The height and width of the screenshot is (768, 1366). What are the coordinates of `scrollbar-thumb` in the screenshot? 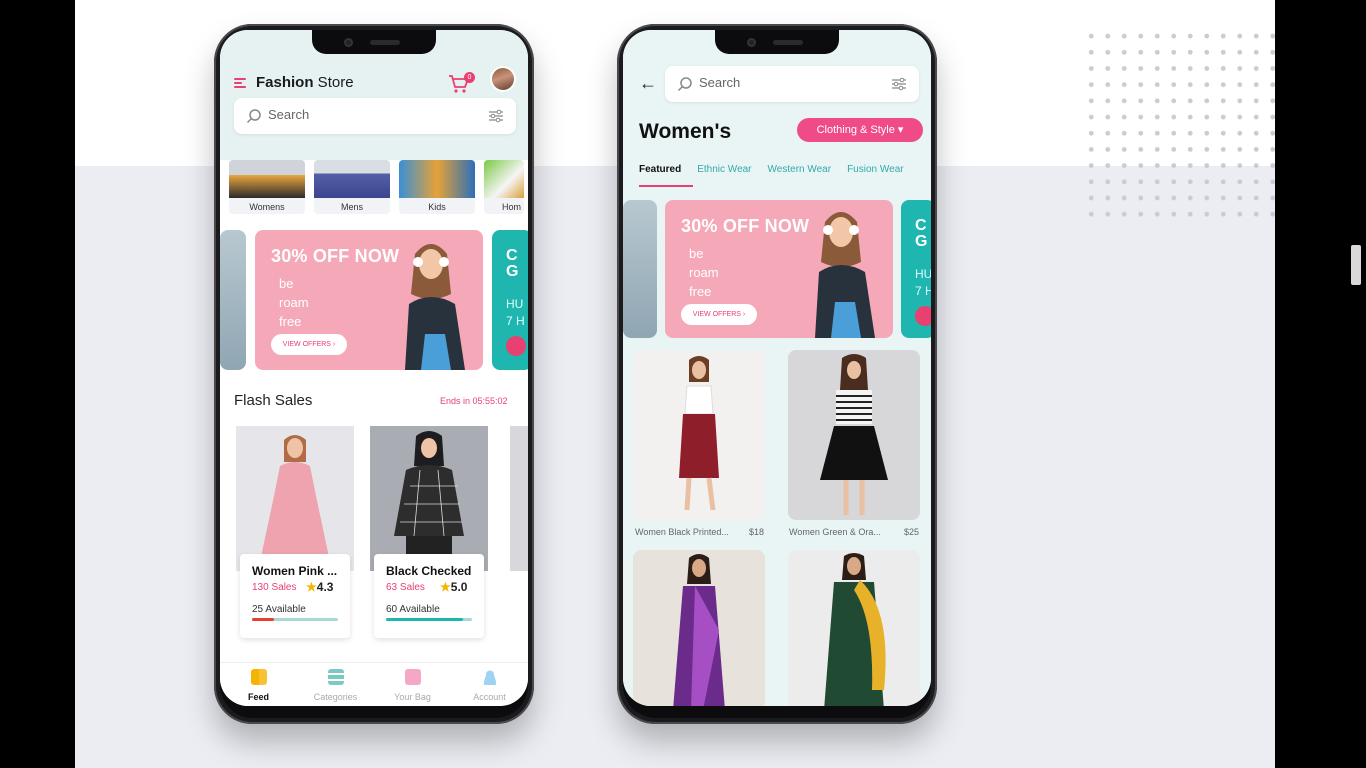 It's located at (1356, 265).